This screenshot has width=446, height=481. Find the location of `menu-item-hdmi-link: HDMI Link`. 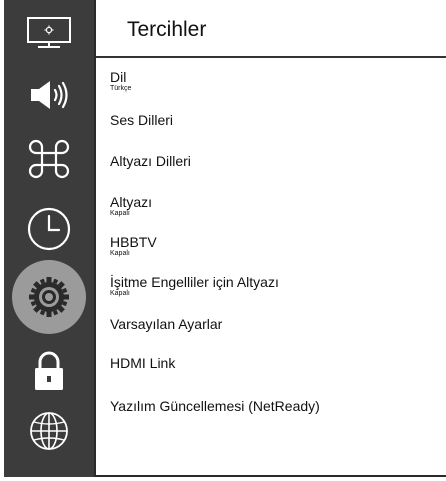

menu-item-hdmi-link: HDMI Link is located at coordinates (274, 363).